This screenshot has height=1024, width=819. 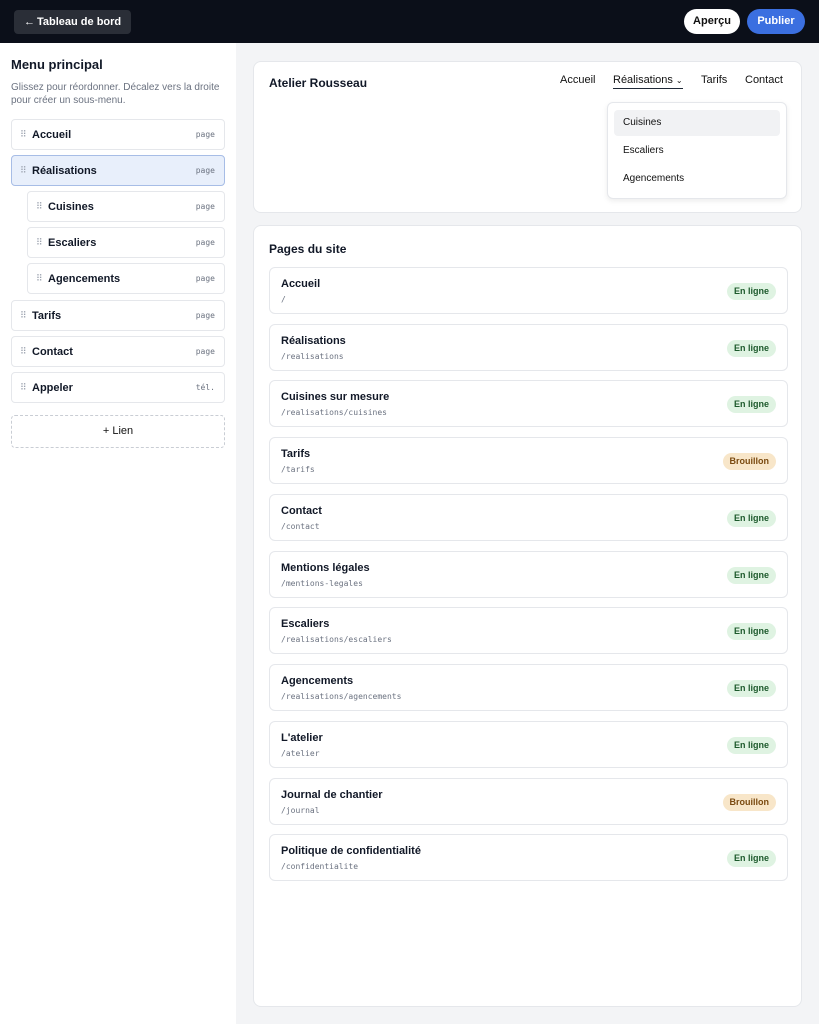 What do you see at coordinates (118, 431) in the screenshot?
I see `add-link-button: + Lien` at bounding box center [118, 431].